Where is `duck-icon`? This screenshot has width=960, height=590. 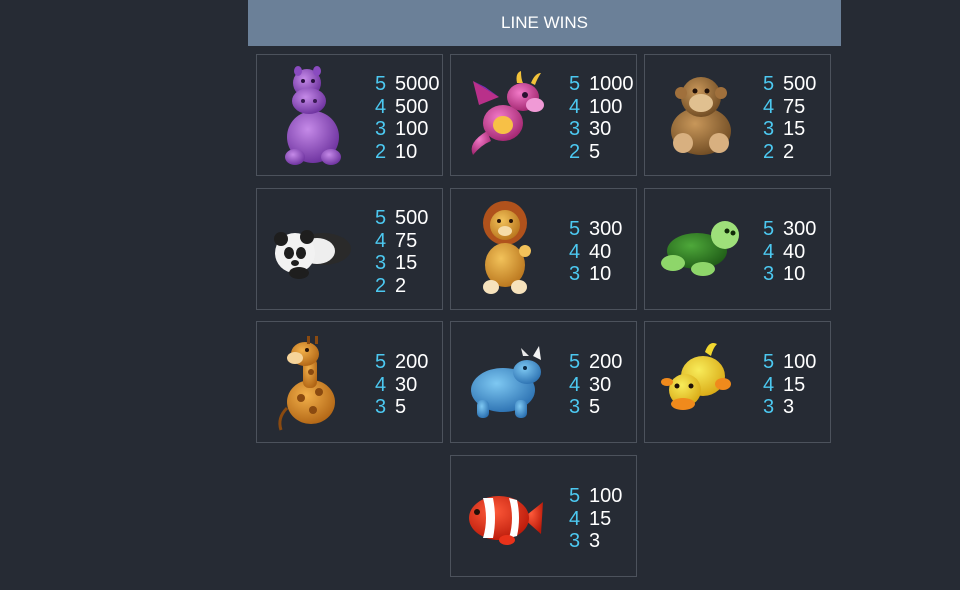 duck-icon is located at coordinates (701, 382).